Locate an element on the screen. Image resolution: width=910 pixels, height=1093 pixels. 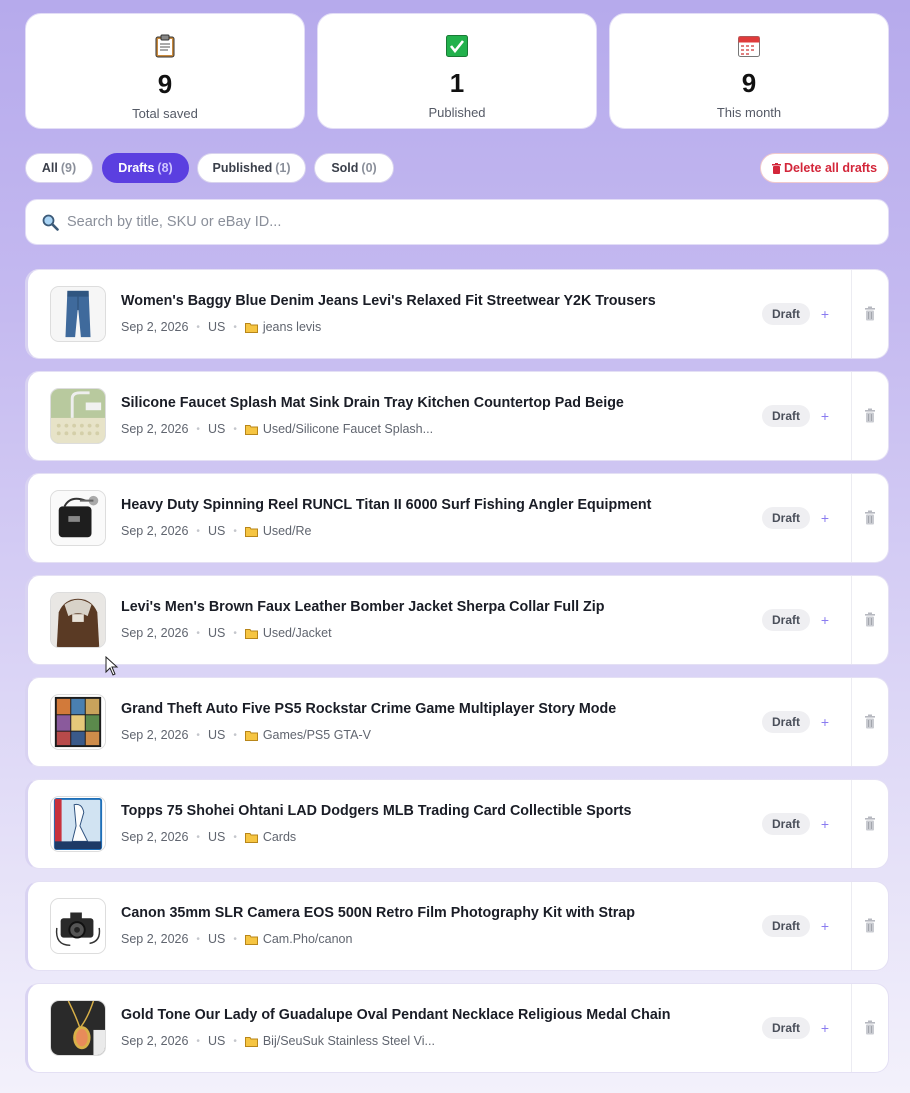
tab-label: Drafts is located at coordinates (136, 168).